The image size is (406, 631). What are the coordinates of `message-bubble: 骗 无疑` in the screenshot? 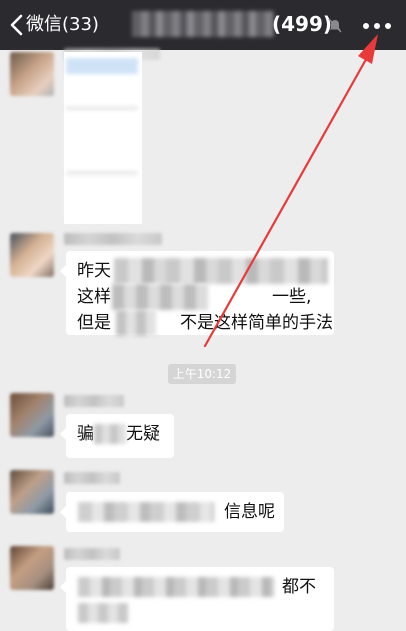 It's located at (117, 436).